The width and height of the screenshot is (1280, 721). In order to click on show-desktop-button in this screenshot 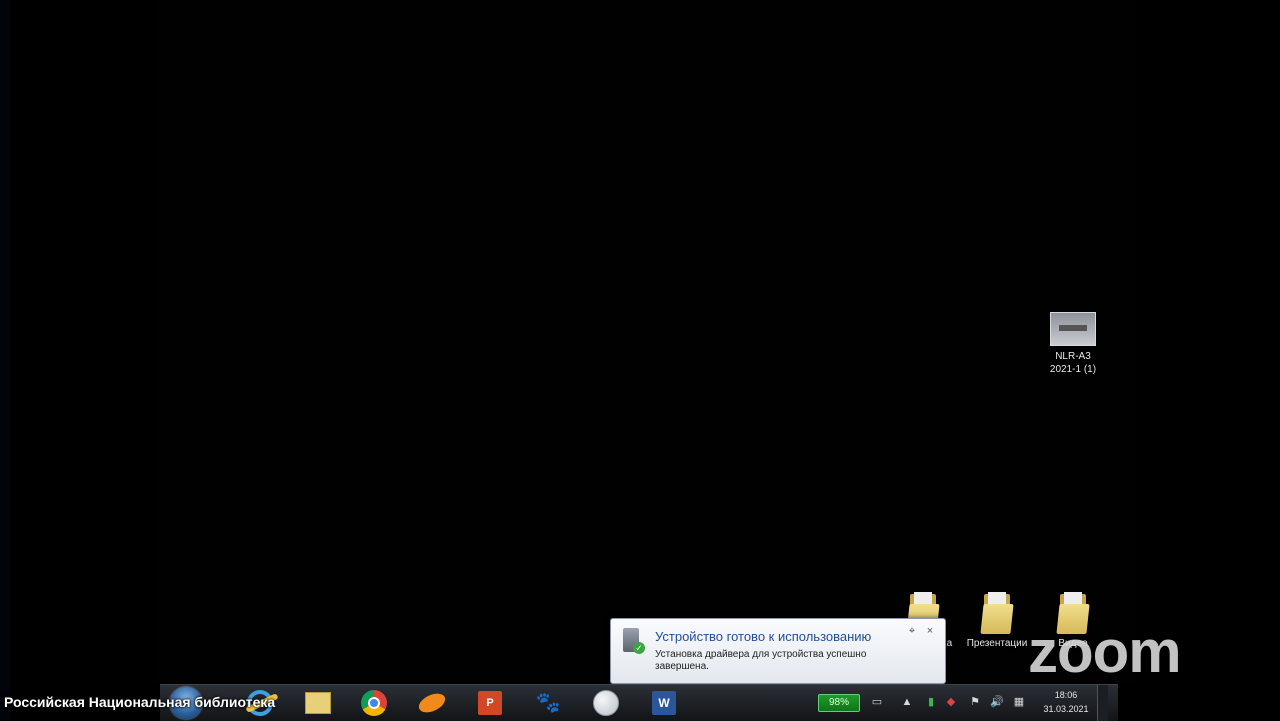, I will do `click(1102, 703)`.